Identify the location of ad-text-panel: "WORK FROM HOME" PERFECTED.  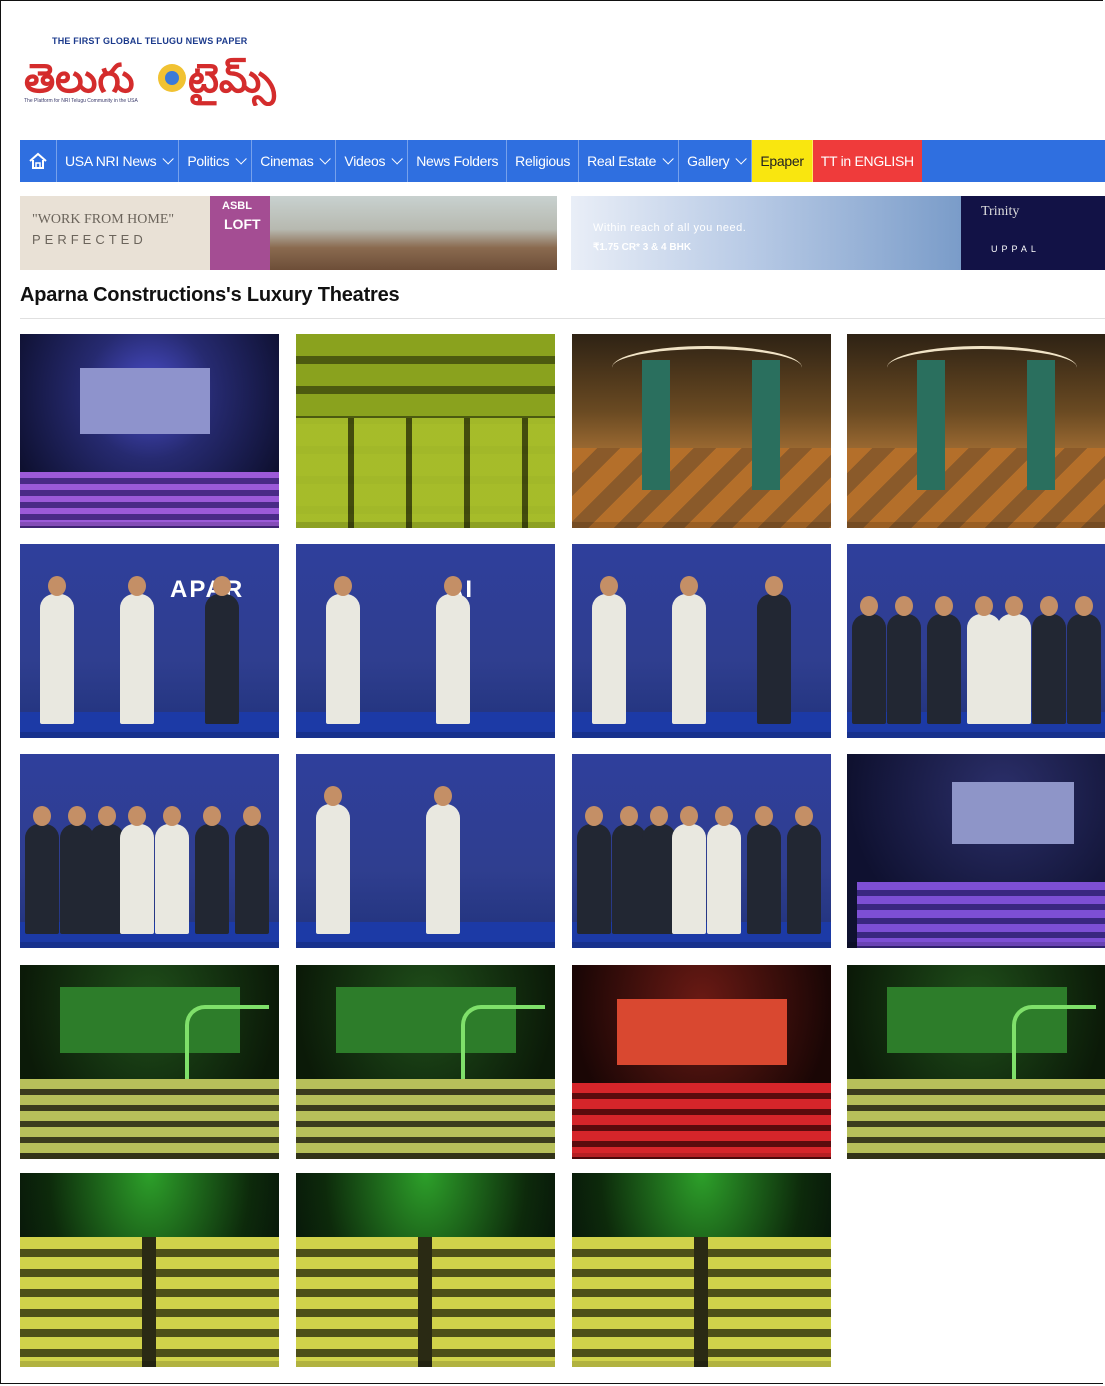
(115, 233).